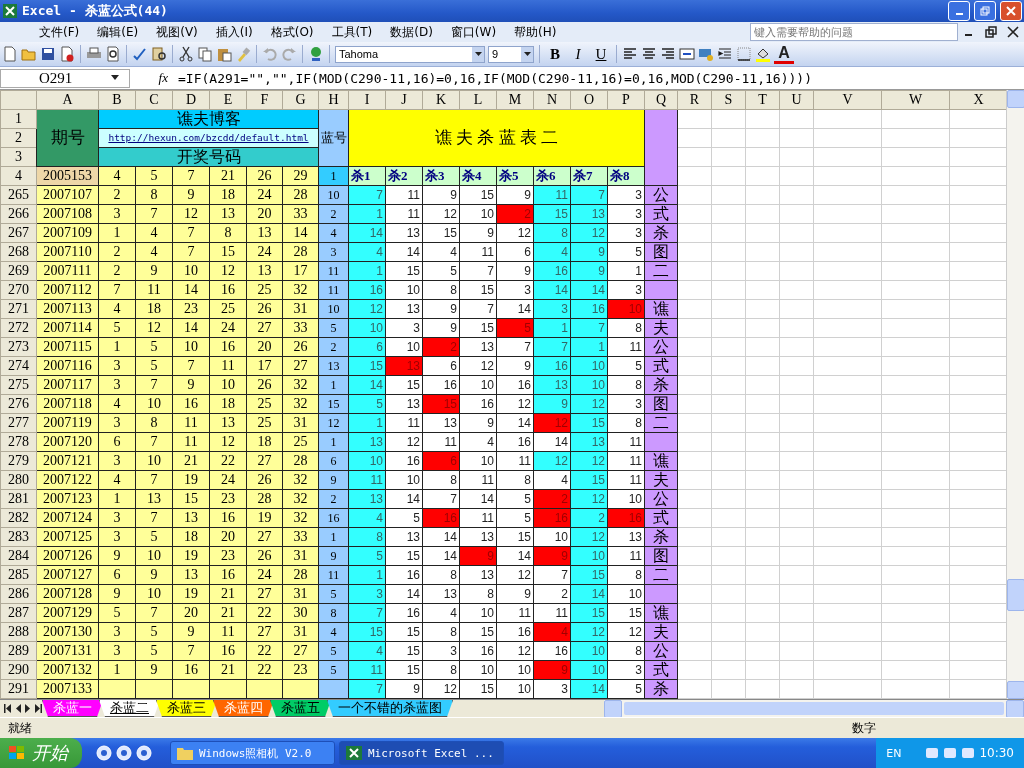 This screenshot has width=1024, height=768. Describe the element at coordinates (784, 54) in the screenshot. I see `font-color-button: A` at that location.